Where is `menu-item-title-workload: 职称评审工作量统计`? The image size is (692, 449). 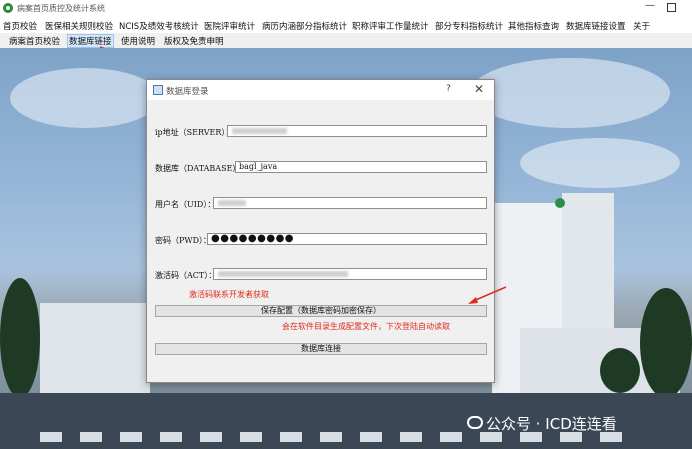
menu-item-title-workload: 职称评审工作量统计 is located at coordinates (390, 26).